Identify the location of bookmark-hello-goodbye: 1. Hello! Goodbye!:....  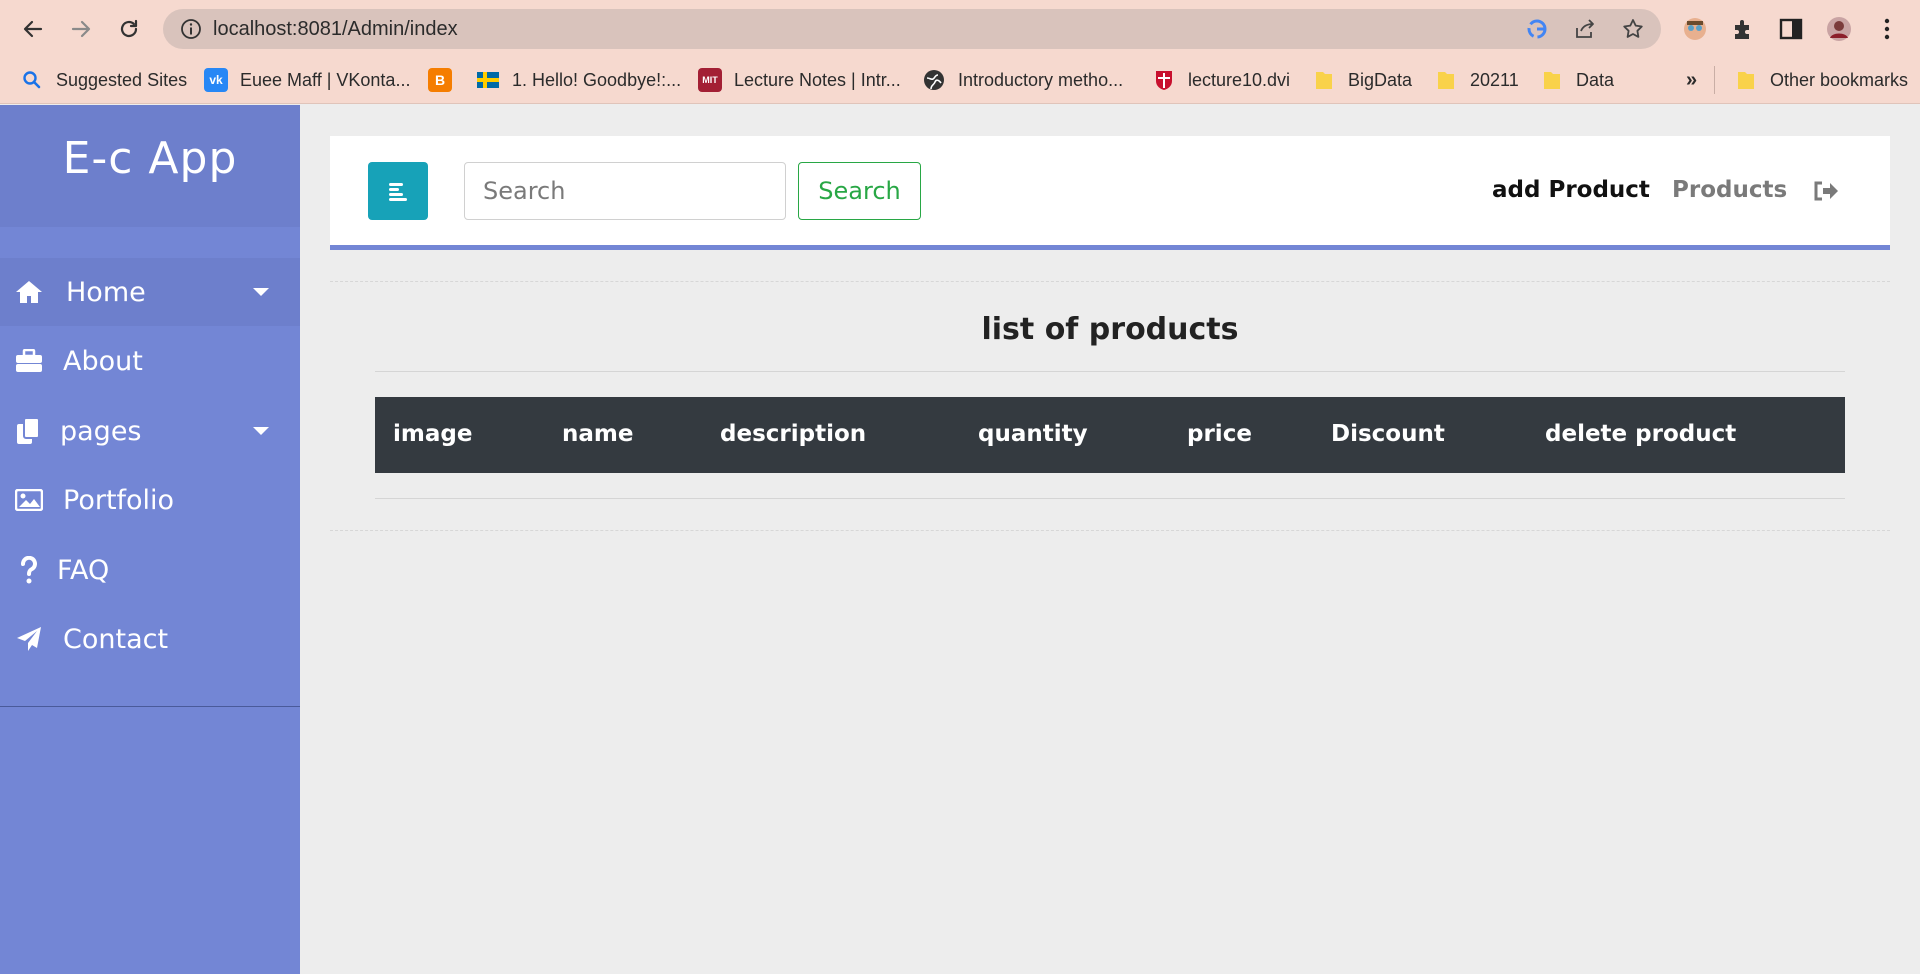
(578, 80).